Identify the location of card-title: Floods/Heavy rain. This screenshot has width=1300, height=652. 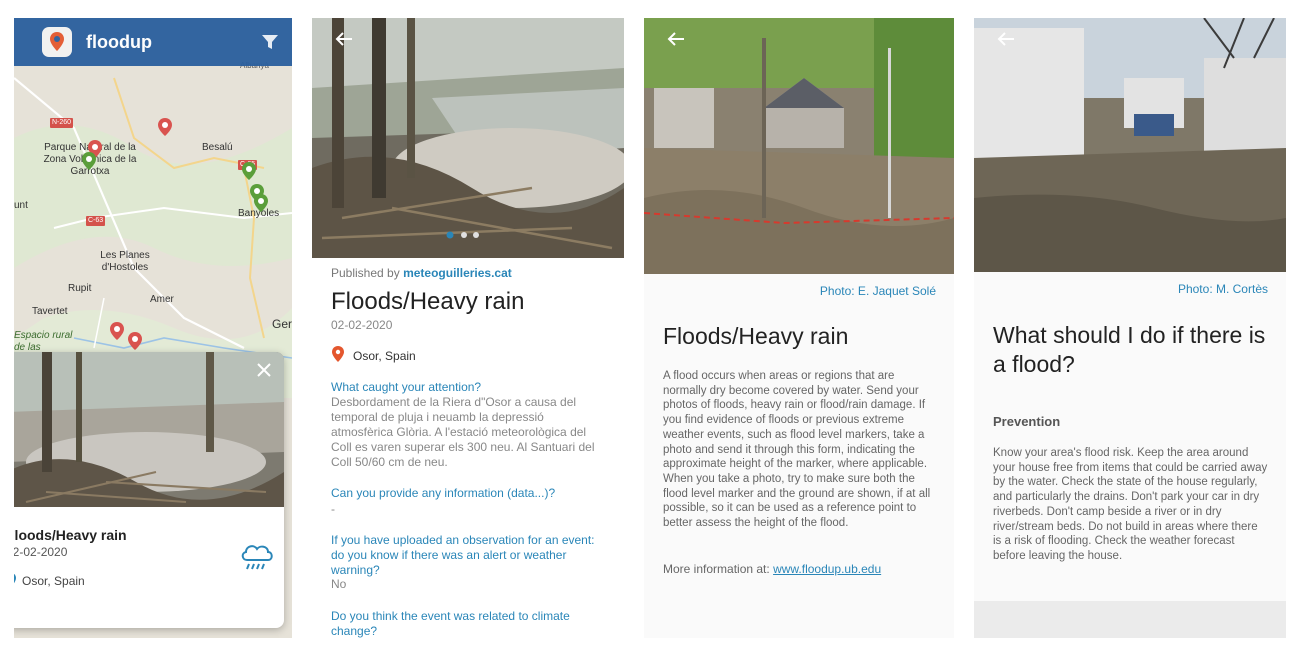
(70, 535).